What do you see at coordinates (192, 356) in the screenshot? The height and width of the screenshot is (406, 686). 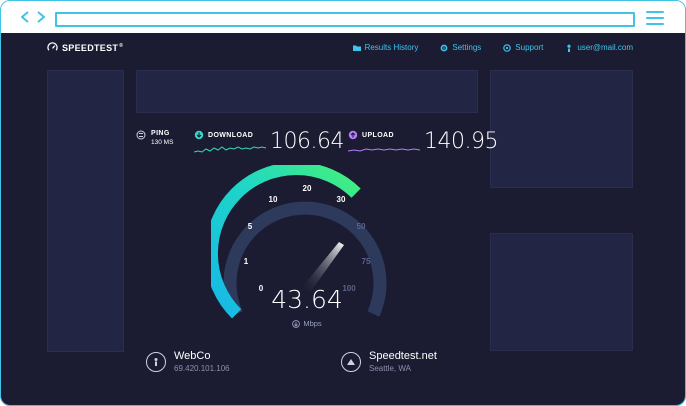 I see `isp-name: WebCo` at bounding box center [192, 356].